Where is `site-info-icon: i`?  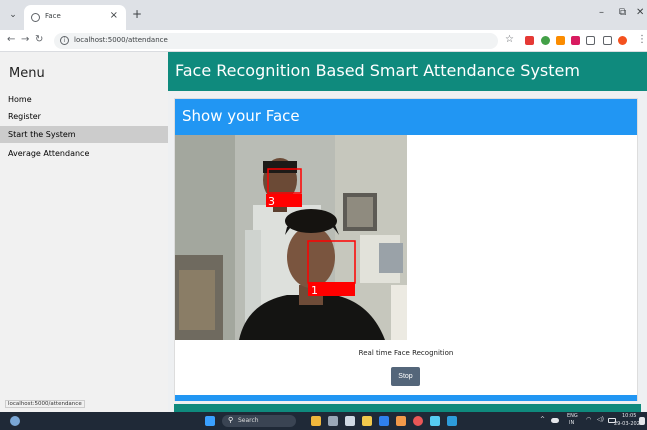
site-info-icon: i is located at coordinates (64, 40).